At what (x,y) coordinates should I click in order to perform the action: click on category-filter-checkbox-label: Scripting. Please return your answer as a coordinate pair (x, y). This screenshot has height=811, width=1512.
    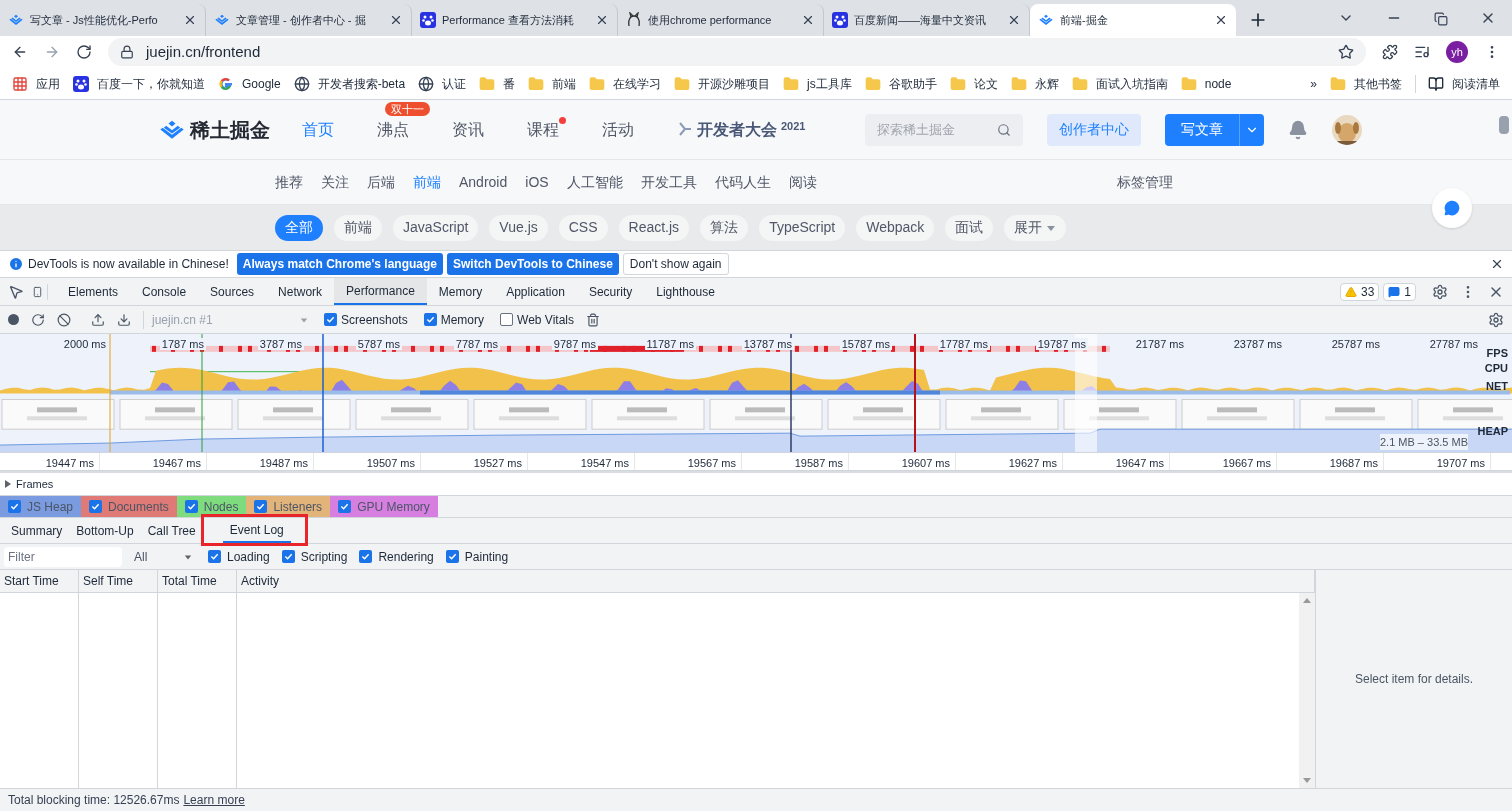
    Looking at the image, I should click on (314, 556).